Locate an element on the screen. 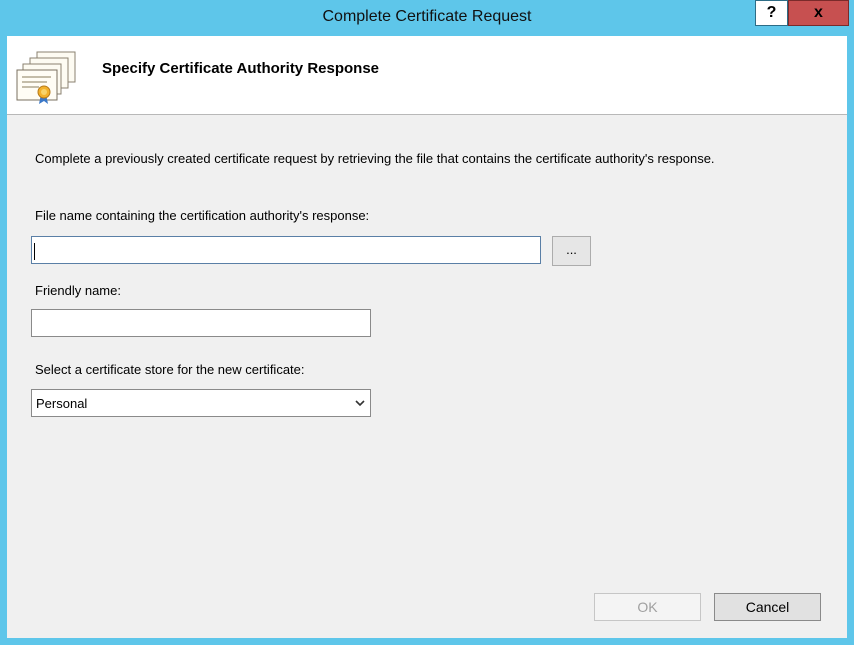  cancel-button: Cancel is located at coordinates (767, 607).